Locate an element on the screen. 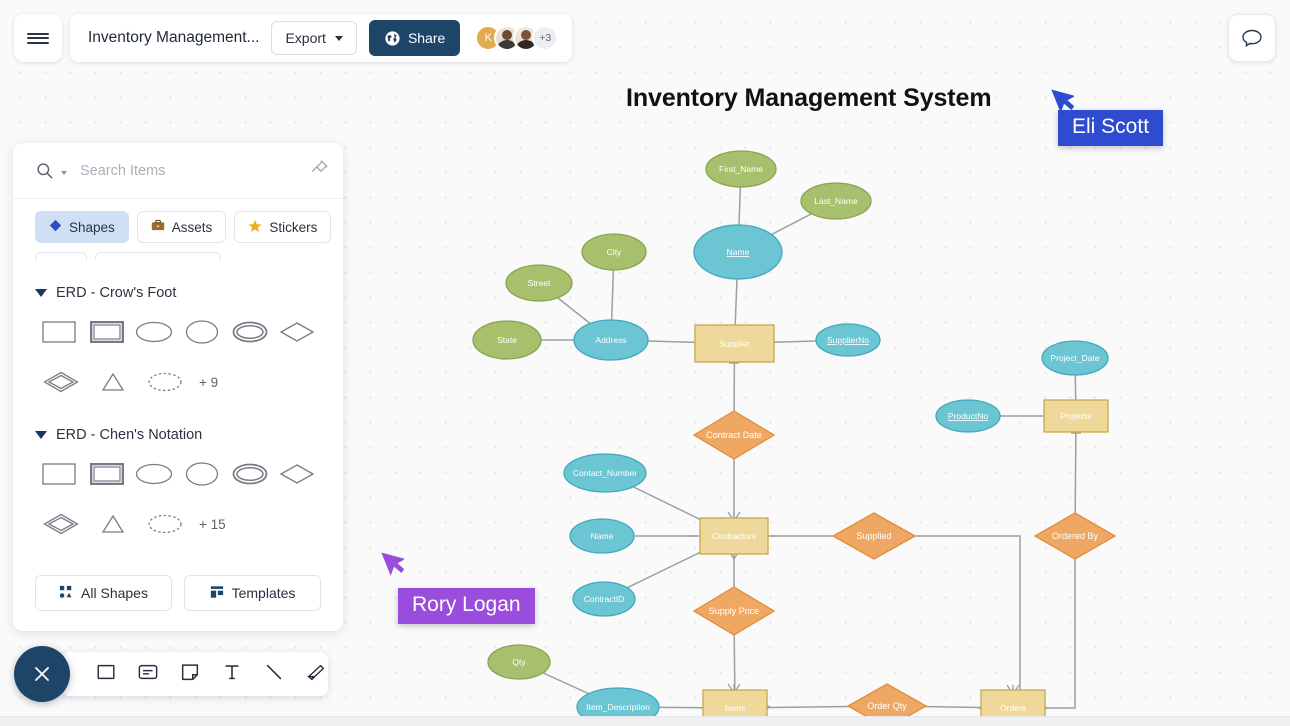  erd-node-productno: ProductNo is located at coordinates (968, 416).